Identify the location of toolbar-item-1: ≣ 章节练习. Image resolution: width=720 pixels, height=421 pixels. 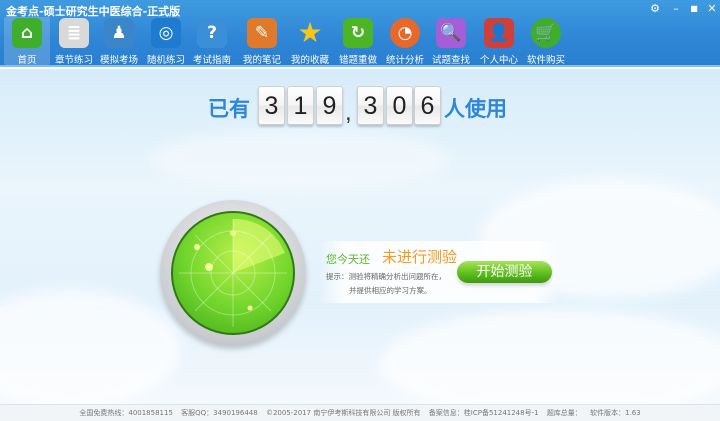
(74, 41).